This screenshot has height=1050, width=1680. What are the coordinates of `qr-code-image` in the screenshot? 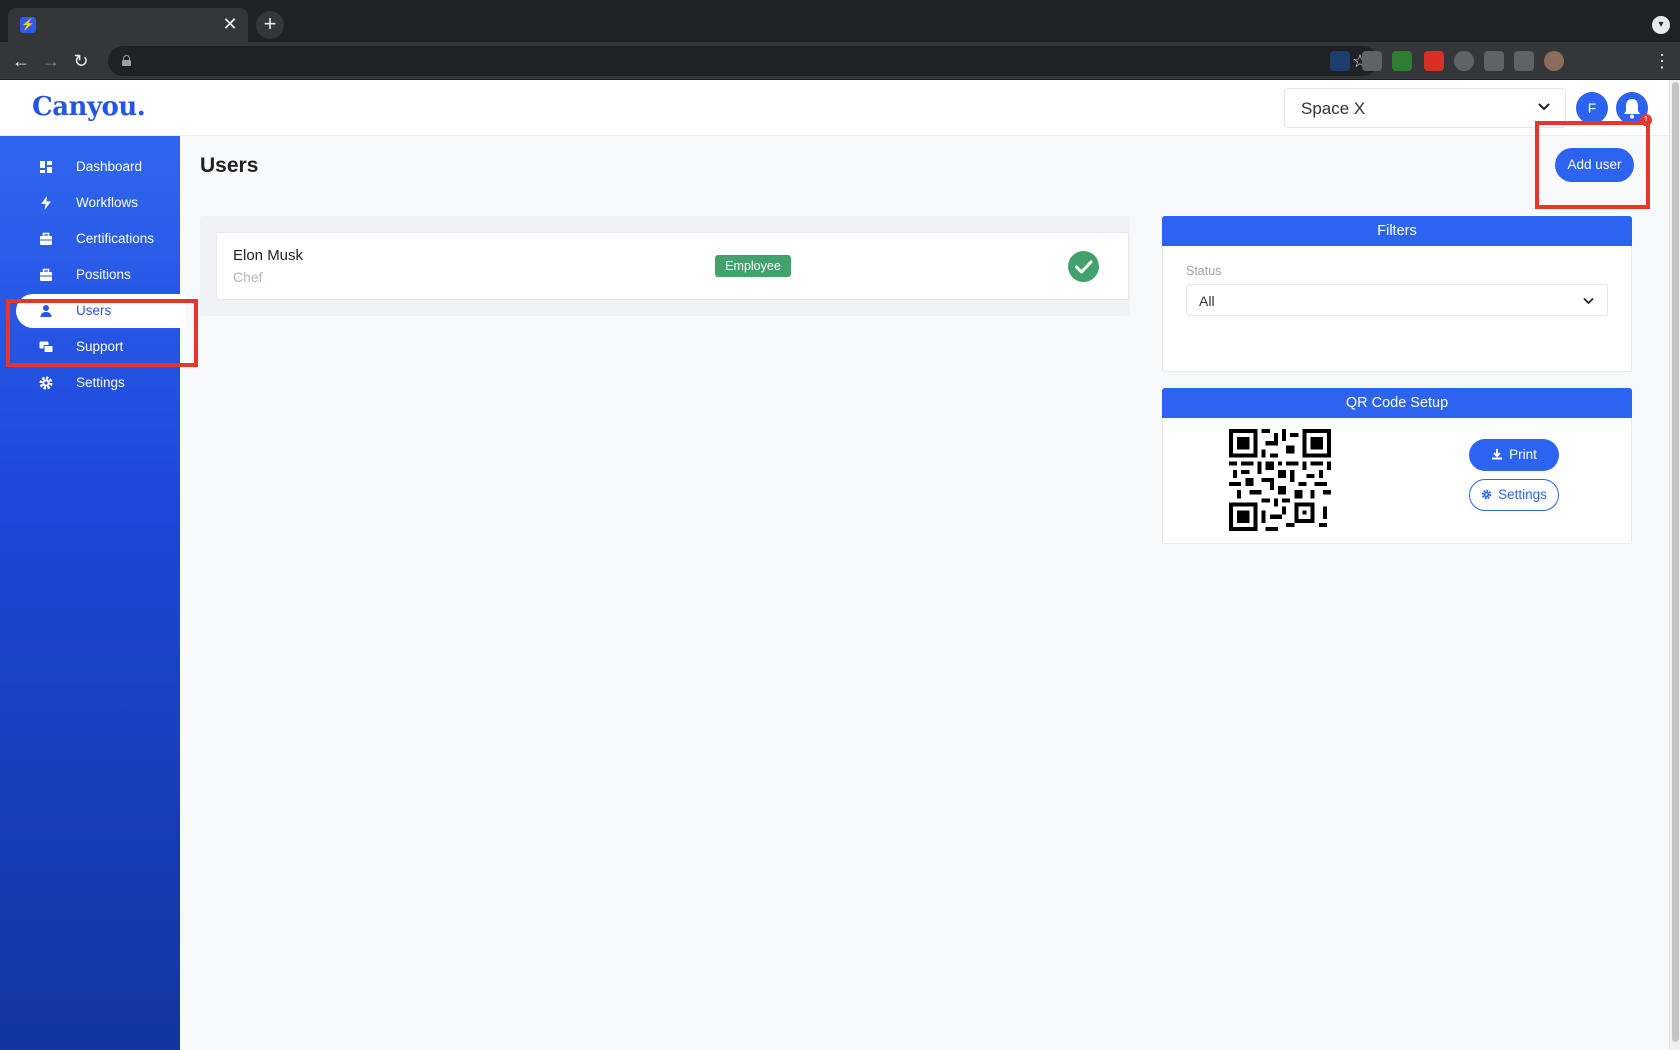 It's located at (1280, 480).